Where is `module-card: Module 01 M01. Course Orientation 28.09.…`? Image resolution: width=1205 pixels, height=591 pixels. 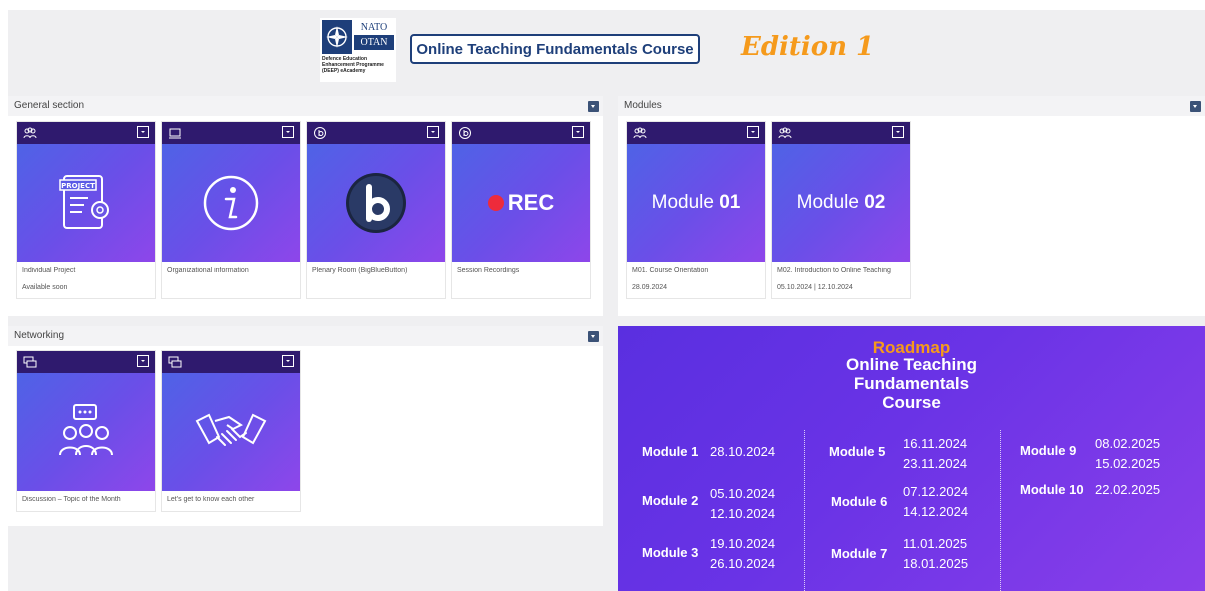 module-card: Module 01 M01. Course Orientation 28.09.… is located at coordinates (696, 210).